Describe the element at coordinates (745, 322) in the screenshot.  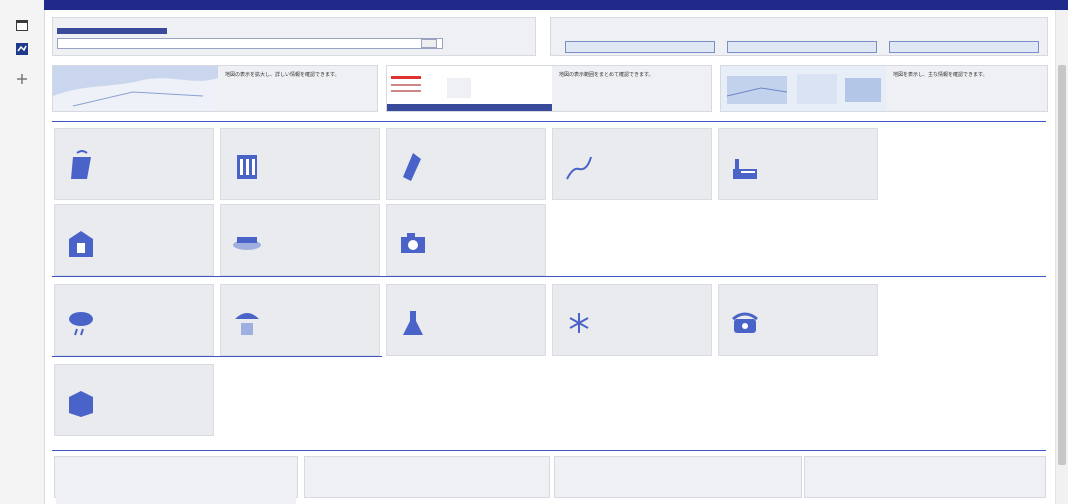
I see `phone-icon` at that location.